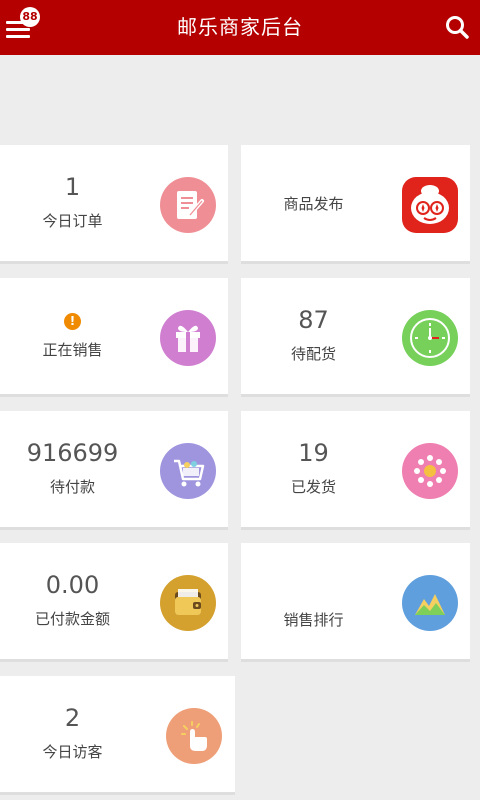 The height and width of the screenshot is (800, 480). Describe the element at coordinates (188, 338) in the screenshot. I see `gift-icon` at that location.